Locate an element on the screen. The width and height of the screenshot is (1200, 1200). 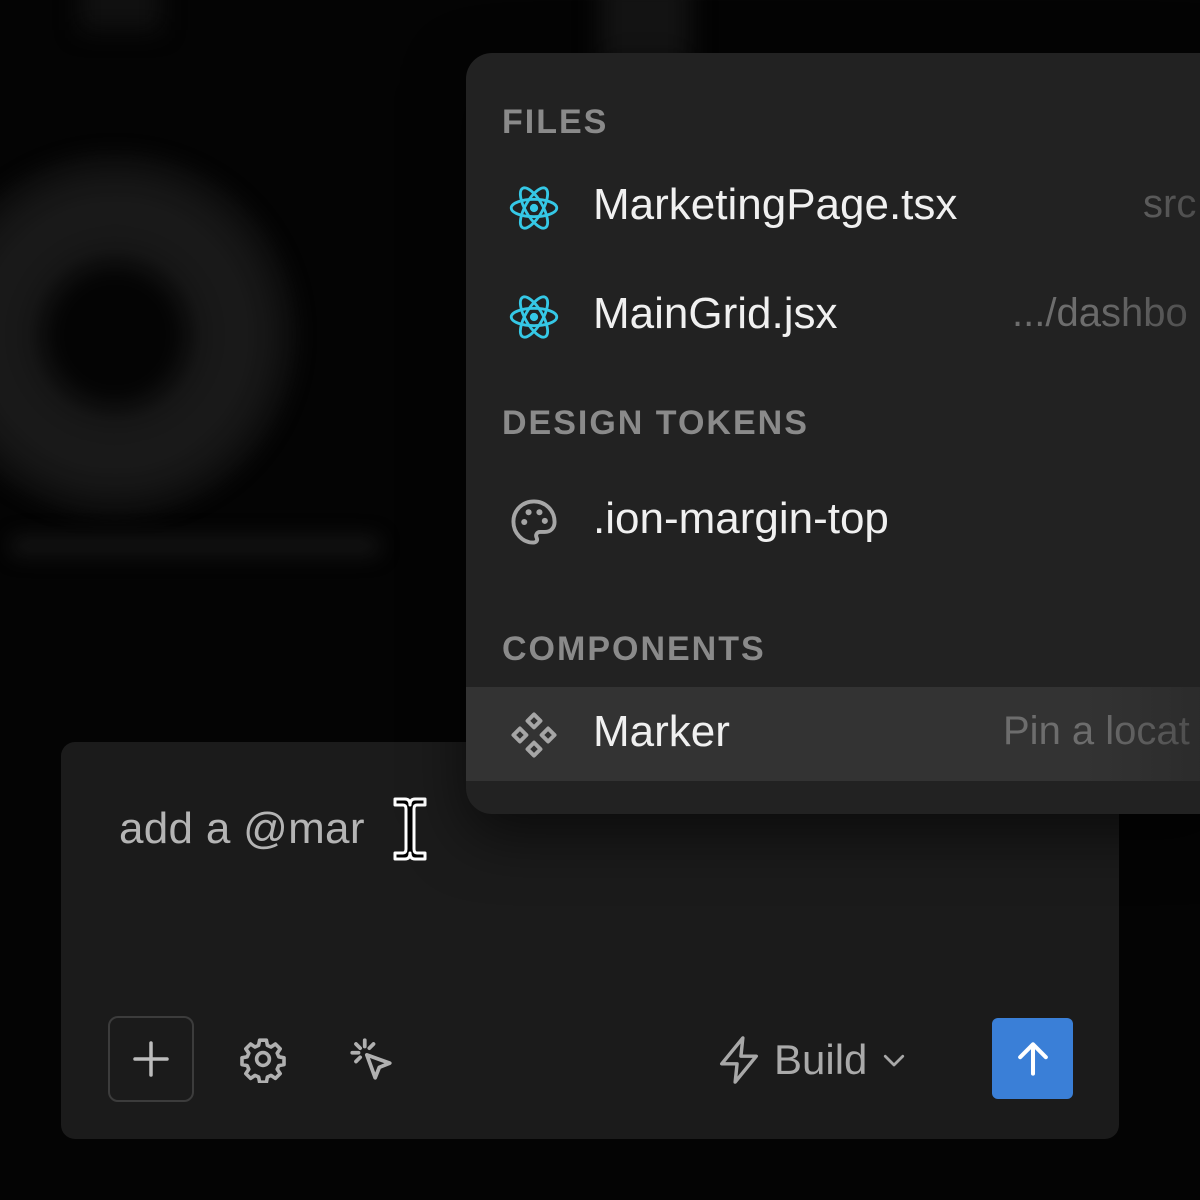
lightning-icon is located at coordinates (739, 1060).